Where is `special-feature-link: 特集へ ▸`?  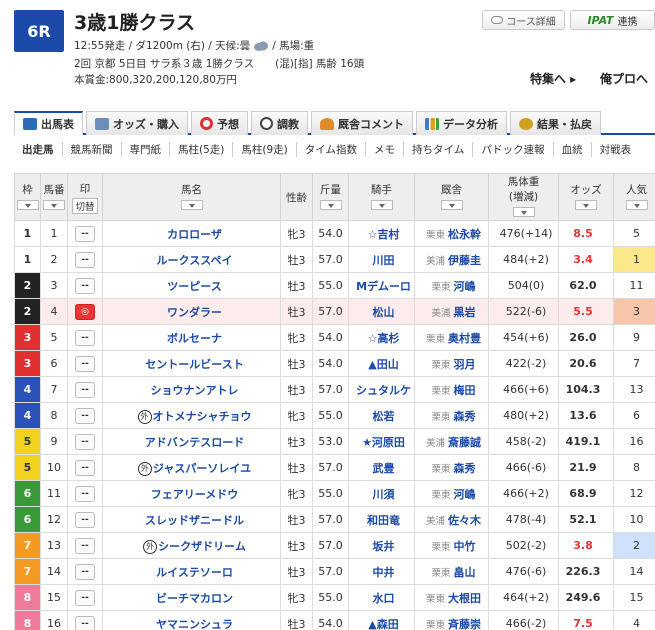
special-feature-link: 特集へ ▸ is located at coordinates (553, 78).